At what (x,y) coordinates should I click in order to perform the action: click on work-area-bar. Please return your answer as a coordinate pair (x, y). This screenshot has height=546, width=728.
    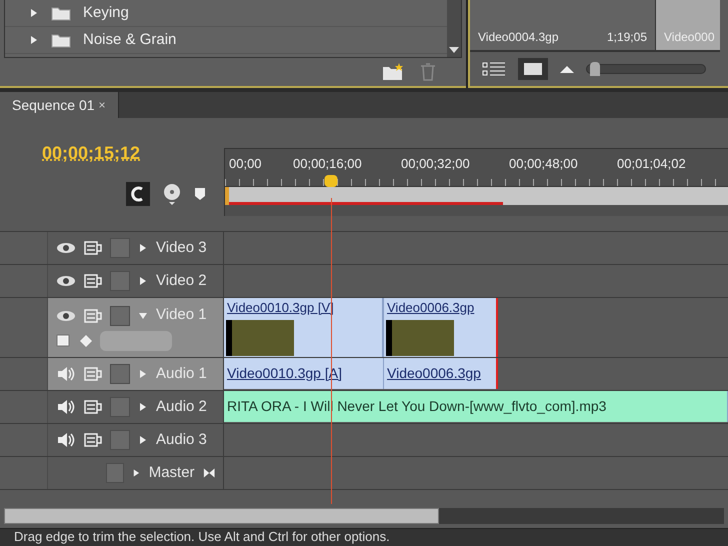
    Looking at the image, I should click on (476, 196).